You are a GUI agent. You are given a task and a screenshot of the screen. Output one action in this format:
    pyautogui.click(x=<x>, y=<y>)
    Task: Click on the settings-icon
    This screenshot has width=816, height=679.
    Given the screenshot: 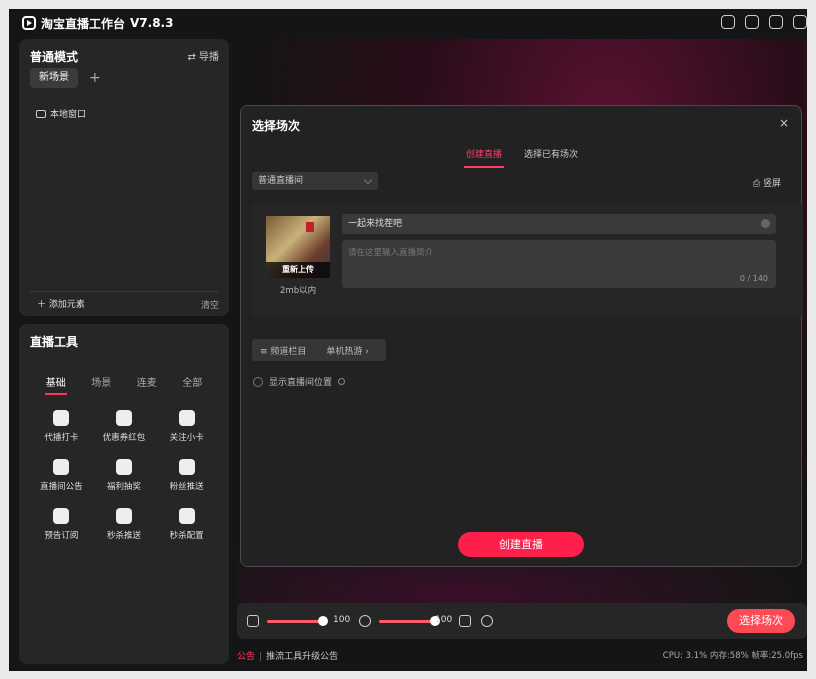 What is the action you would take?
    pyautogui.click(x=487, y=621)
    